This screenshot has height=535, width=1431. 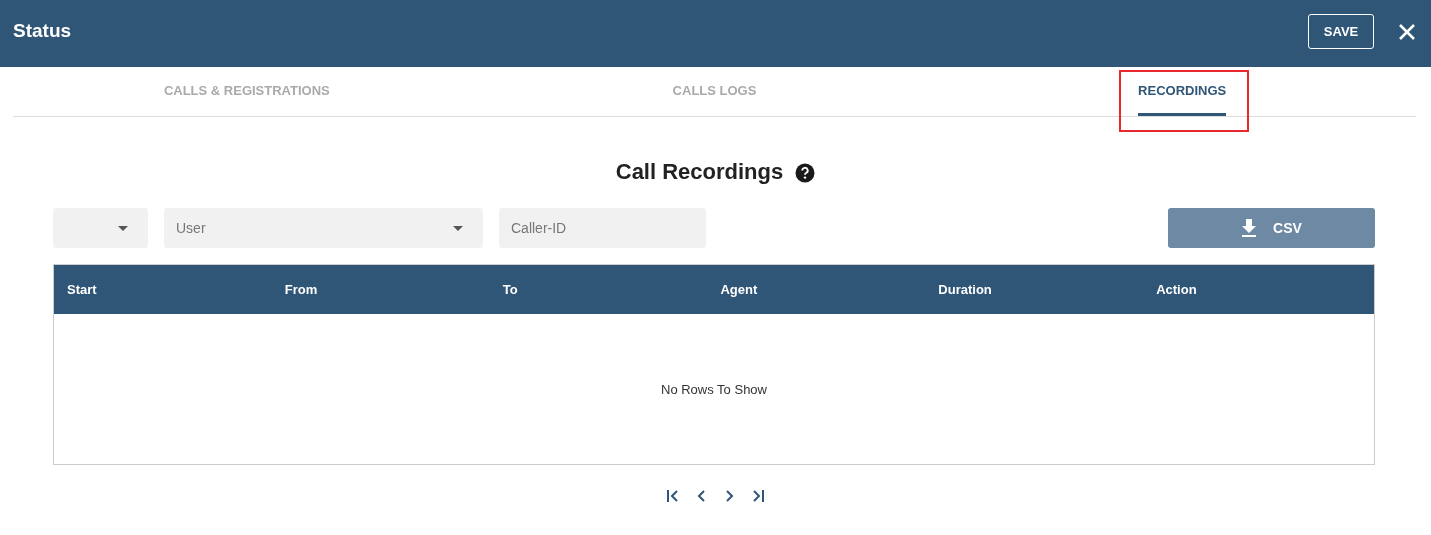 What do you see at coordinates (1341, 31) in the screenshot?
I see `save-button: SAVE` at bounding box center [1341, 31].